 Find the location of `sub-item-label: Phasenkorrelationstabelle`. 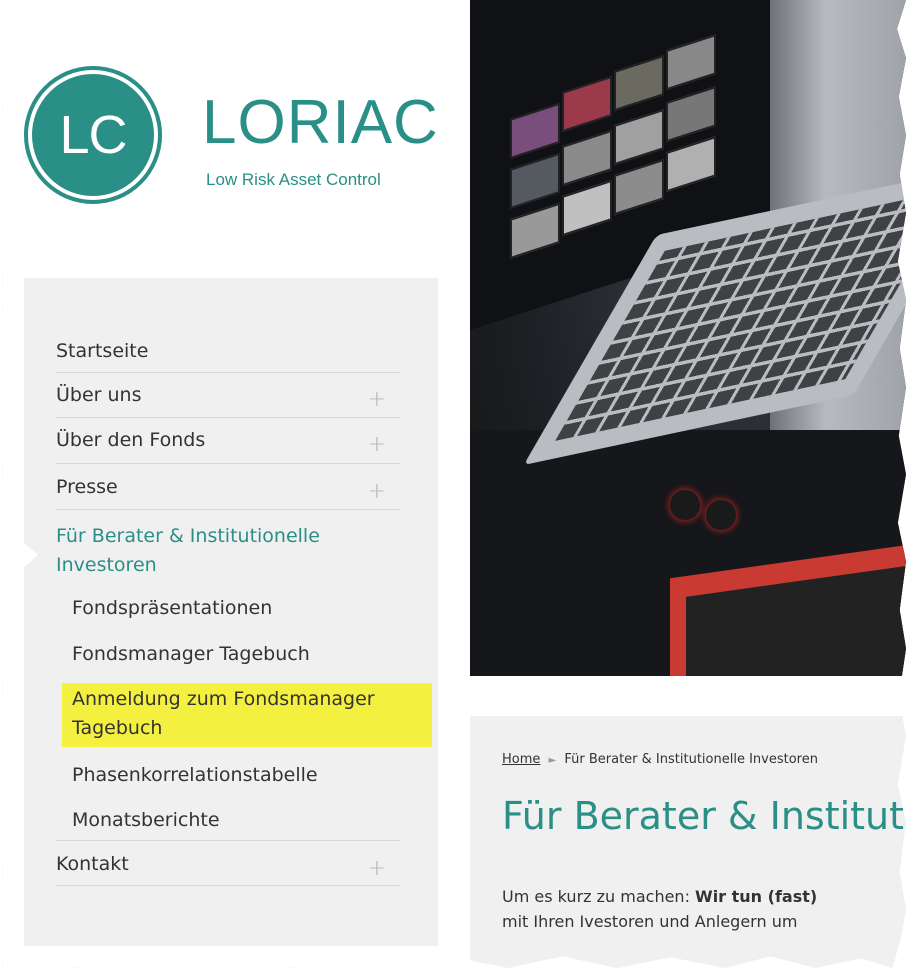

sub-item-label: Phasenkorrelationstabelle is located at coordinates (195, 775).